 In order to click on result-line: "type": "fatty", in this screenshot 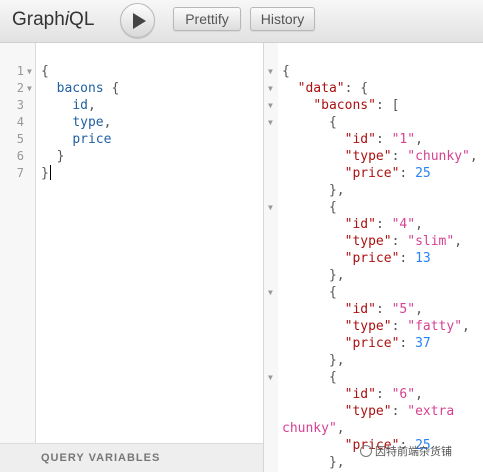, I will do `click(373, 326)`.